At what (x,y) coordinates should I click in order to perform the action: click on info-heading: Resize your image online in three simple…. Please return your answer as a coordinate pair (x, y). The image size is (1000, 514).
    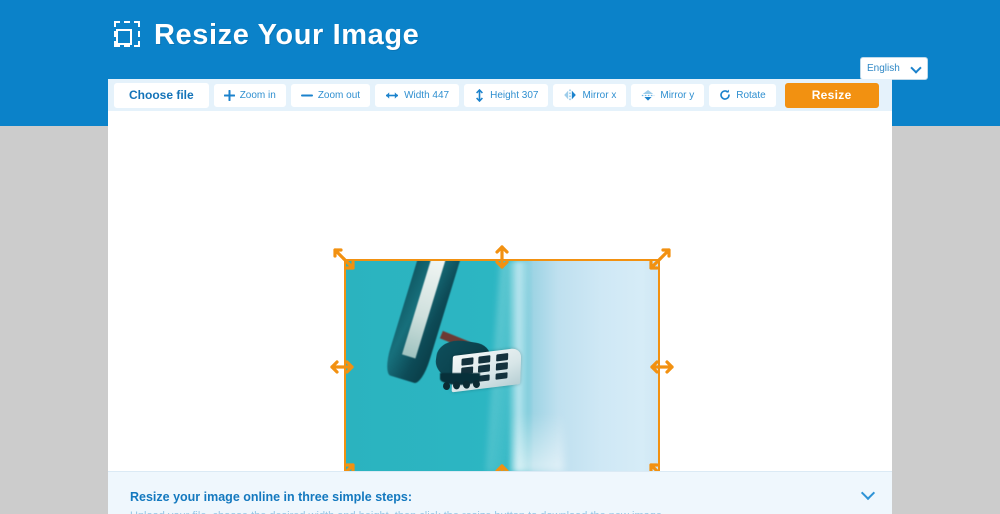
    Looking at the image, I should click on (271, 497).